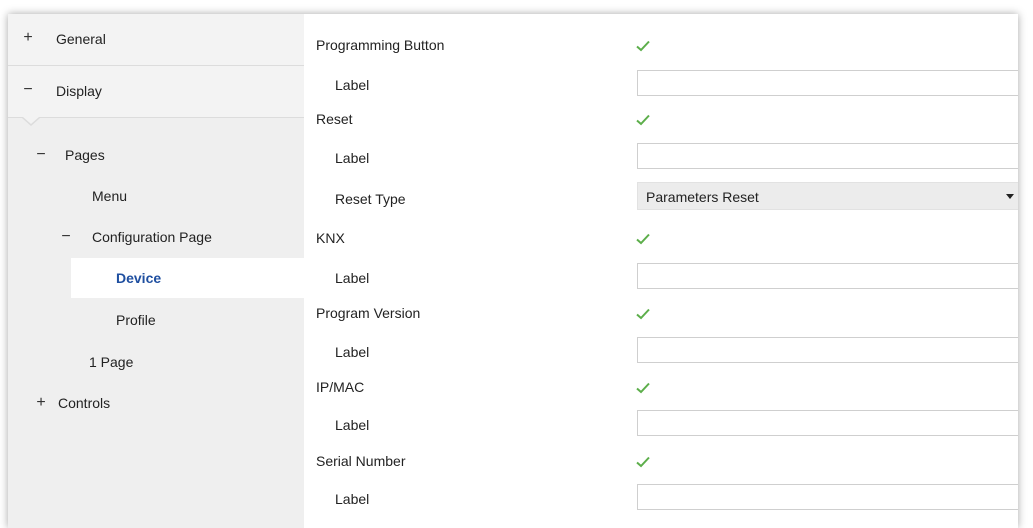  What do you see at coordinates (361, 461) in the screenshot?
I see `param-label: Serial Number` at bounding box center [361, 461].